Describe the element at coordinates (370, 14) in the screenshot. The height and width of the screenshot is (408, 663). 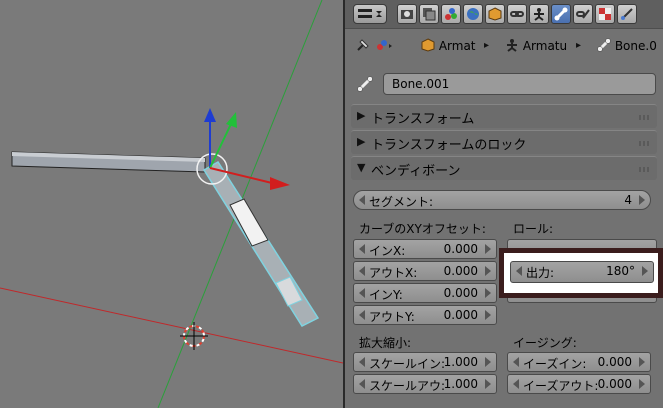
I see `editor-type-button` at that location.